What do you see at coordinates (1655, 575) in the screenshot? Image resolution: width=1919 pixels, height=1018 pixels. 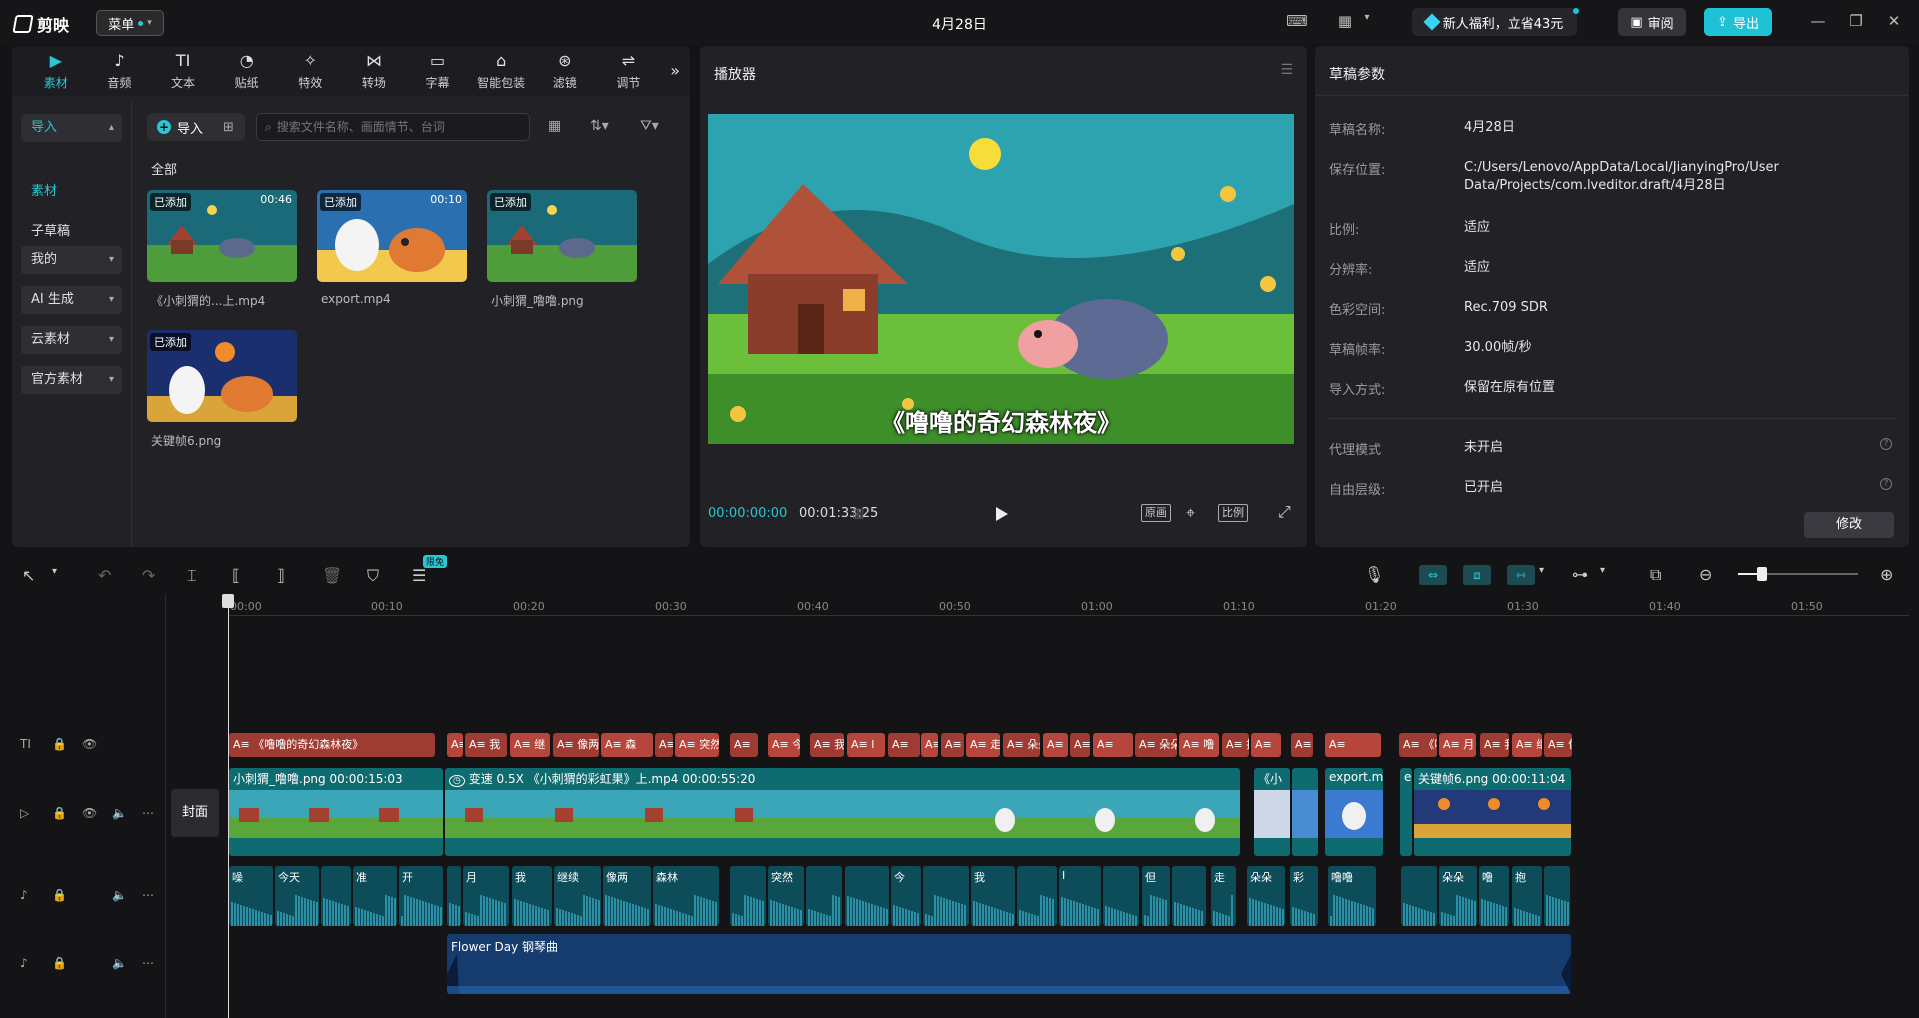 I see `preview-window-icon: ⧉` at bounding box center [1655, 575].